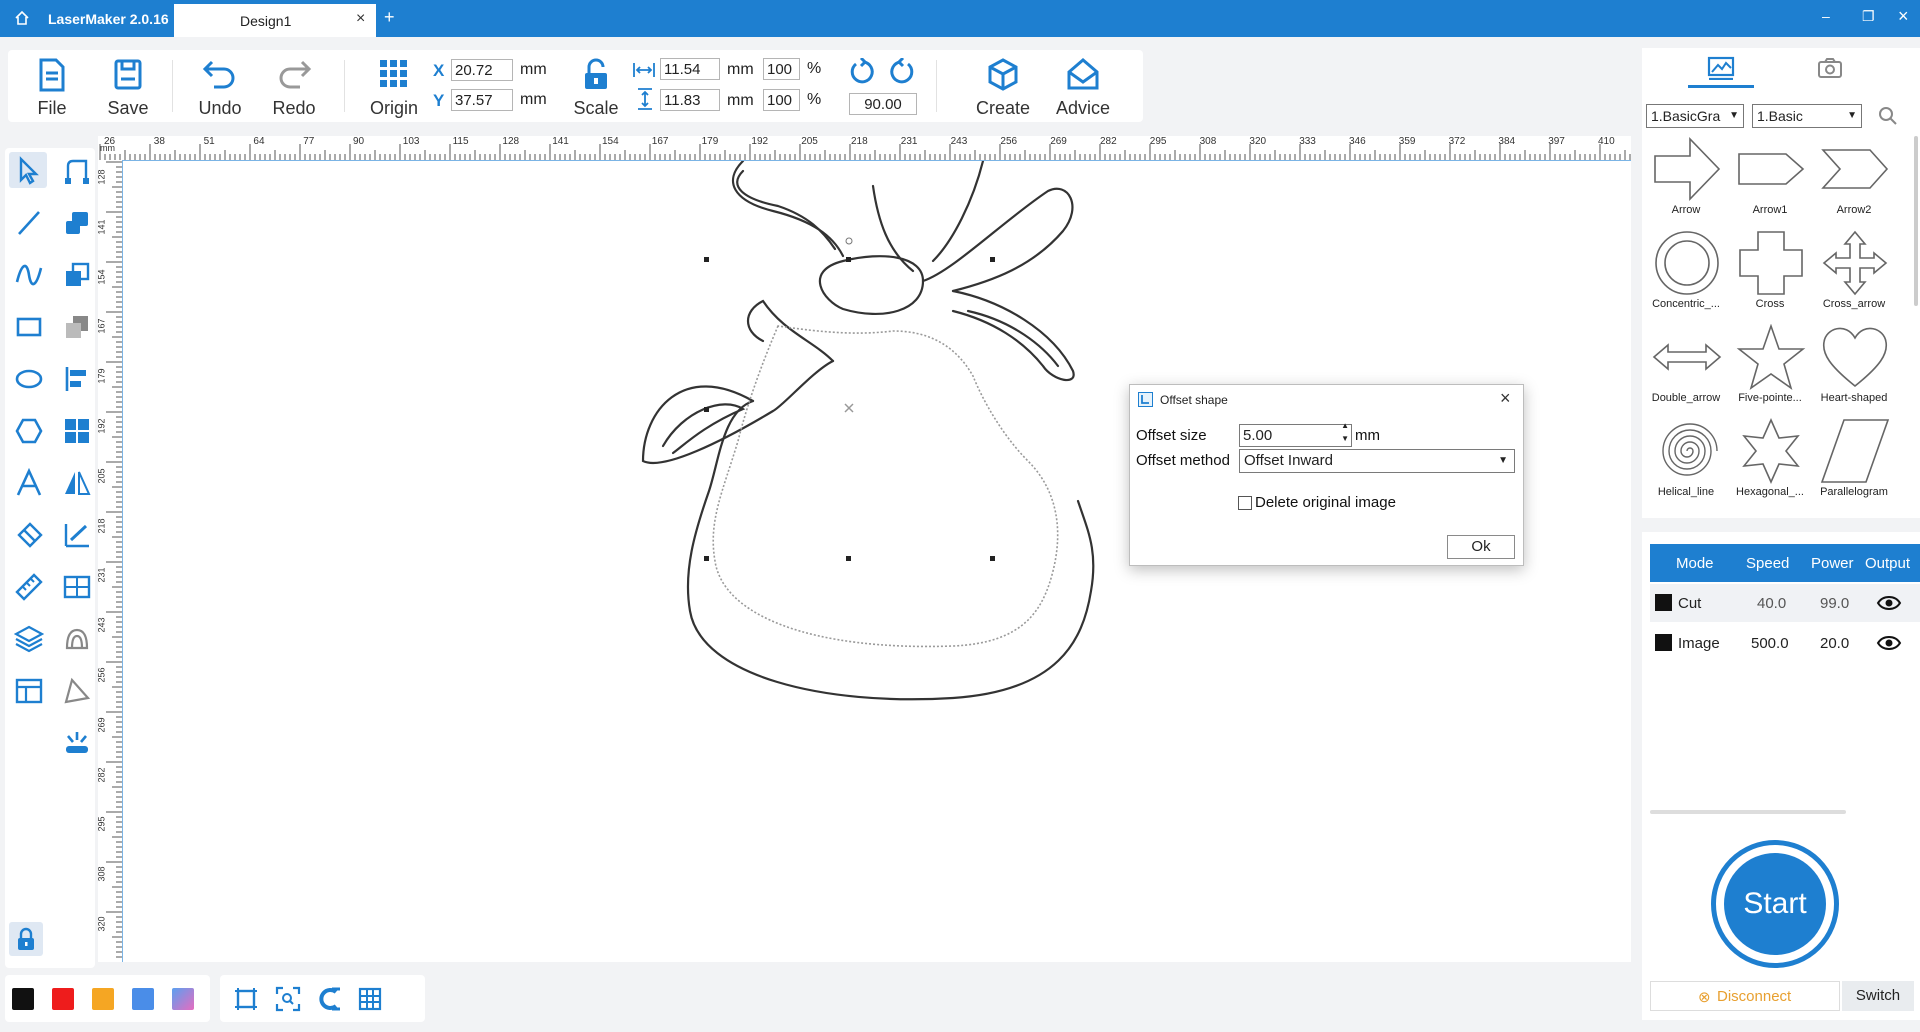 The height and width of the screenshot is (1032, 1920). Describe the element at coordinates (1878, 996) in the screenshot. I see `switch-button: Switch` at that location.